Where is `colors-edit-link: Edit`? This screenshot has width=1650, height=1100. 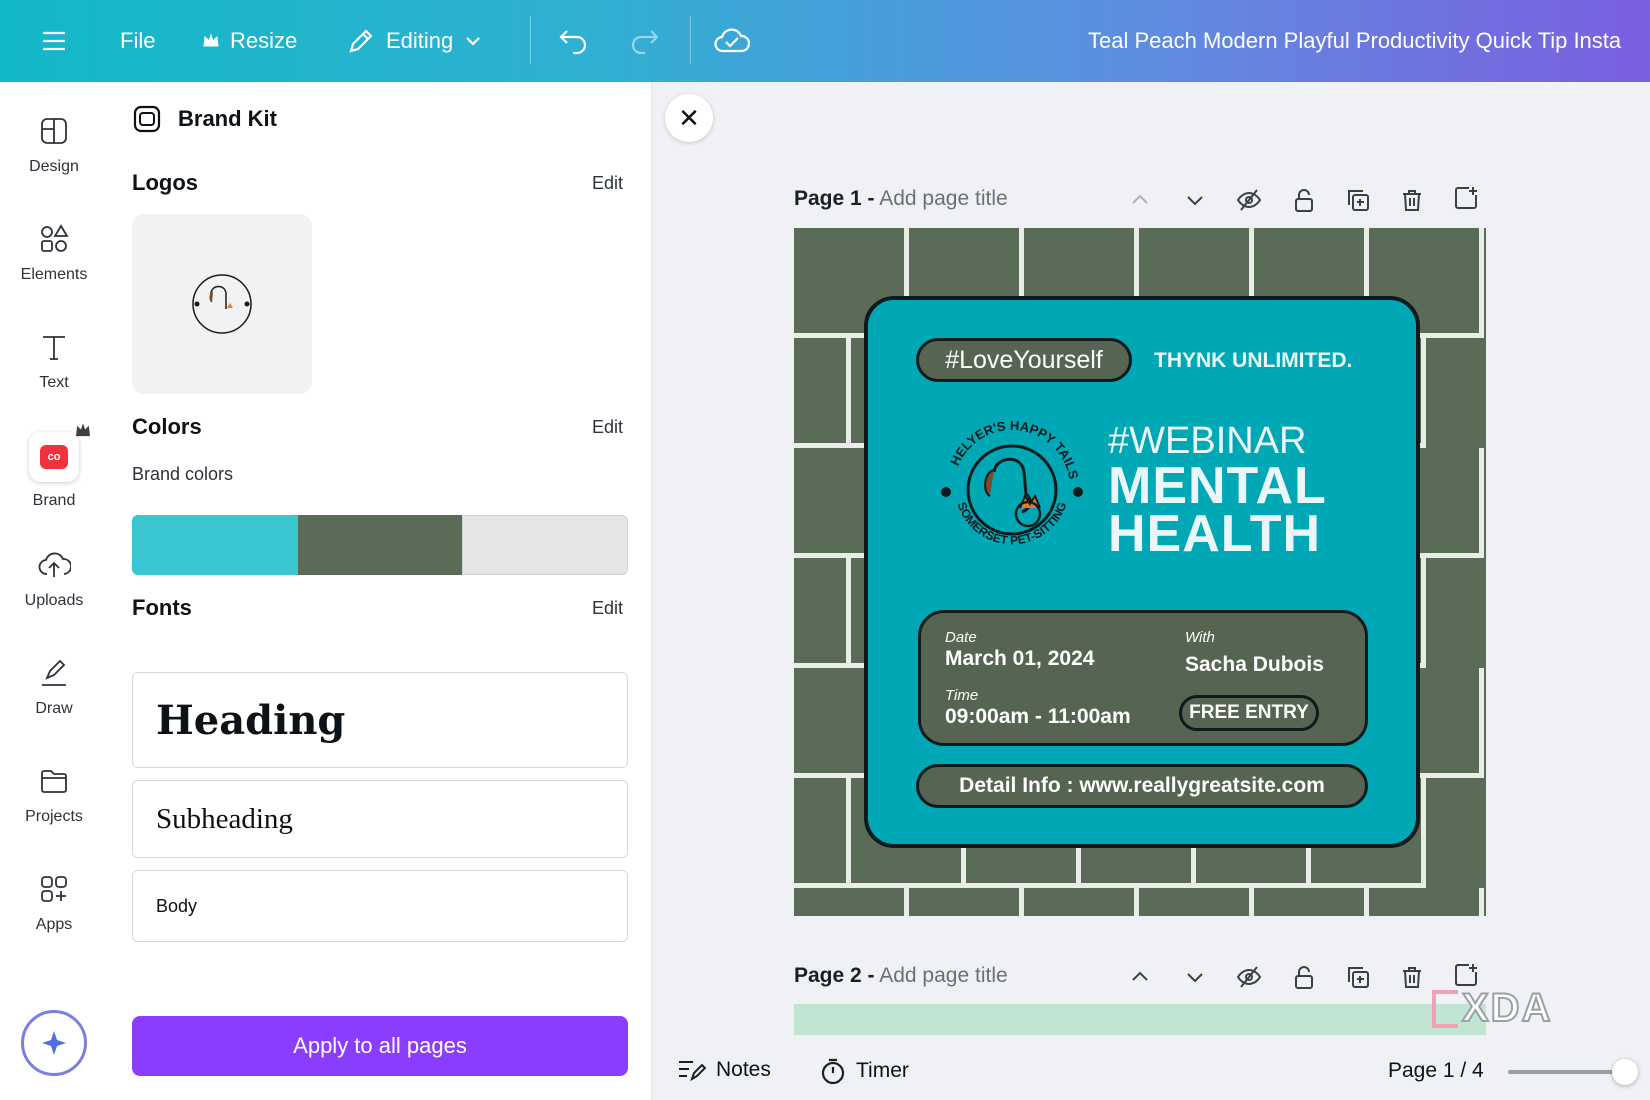 colors-edit-link: Edit is located at coordinates (607, 427).